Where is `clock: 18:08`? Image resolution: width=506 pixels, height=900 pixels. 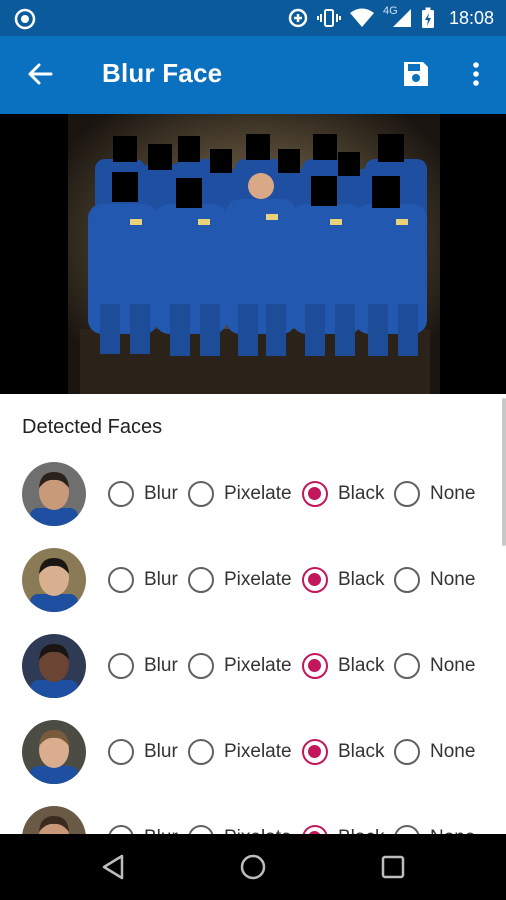 clock: 18:08 is located at coordinates (471, 17).